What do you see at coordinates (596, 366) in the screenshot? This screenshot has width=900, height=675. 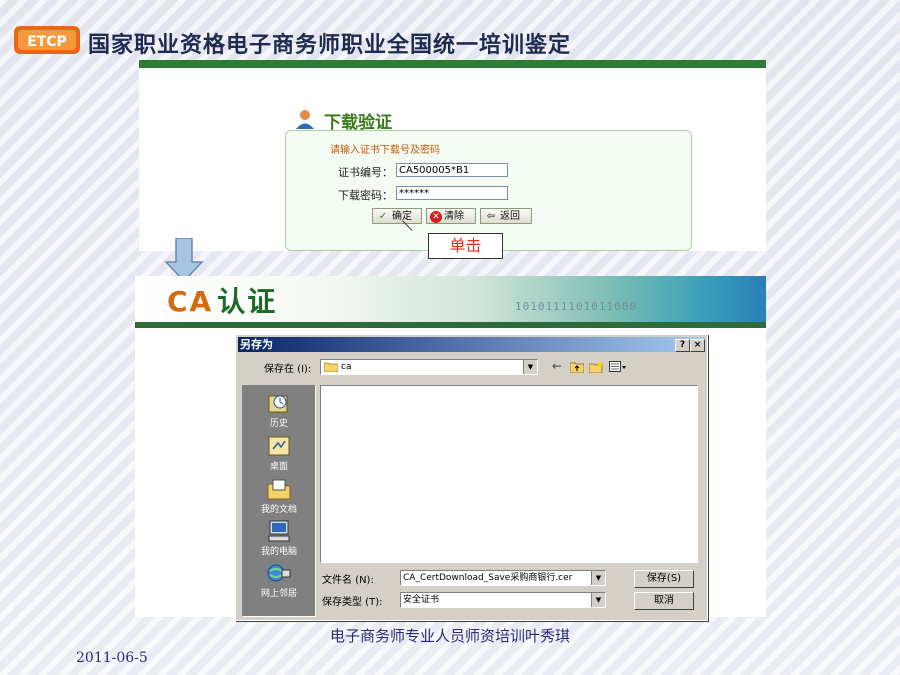 I see `new-folder-icon` at bounding box center [596, 366].